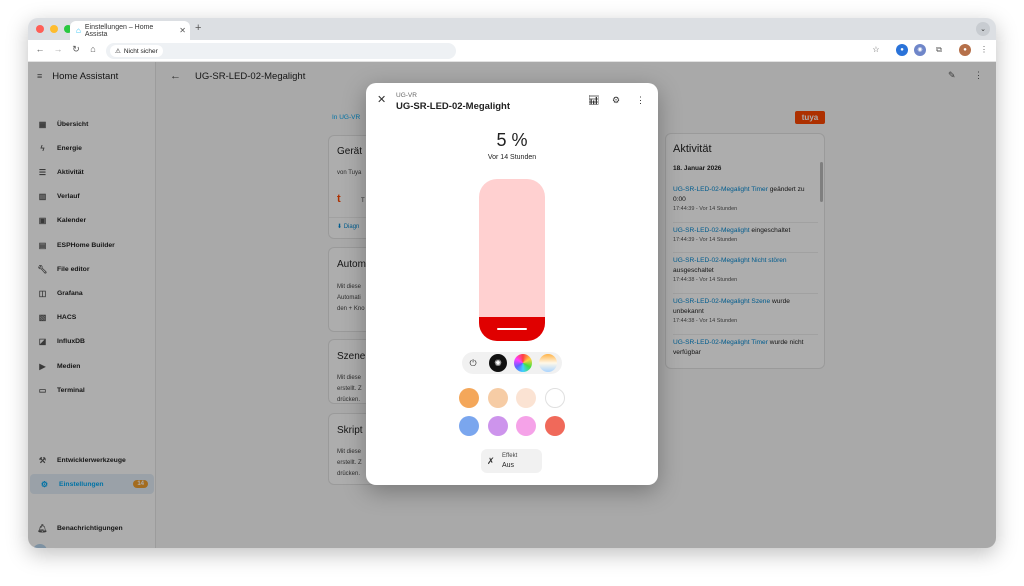 This screenshot has height=586, width=1024. I want to click on minimize-window-button, so click(54, 29).